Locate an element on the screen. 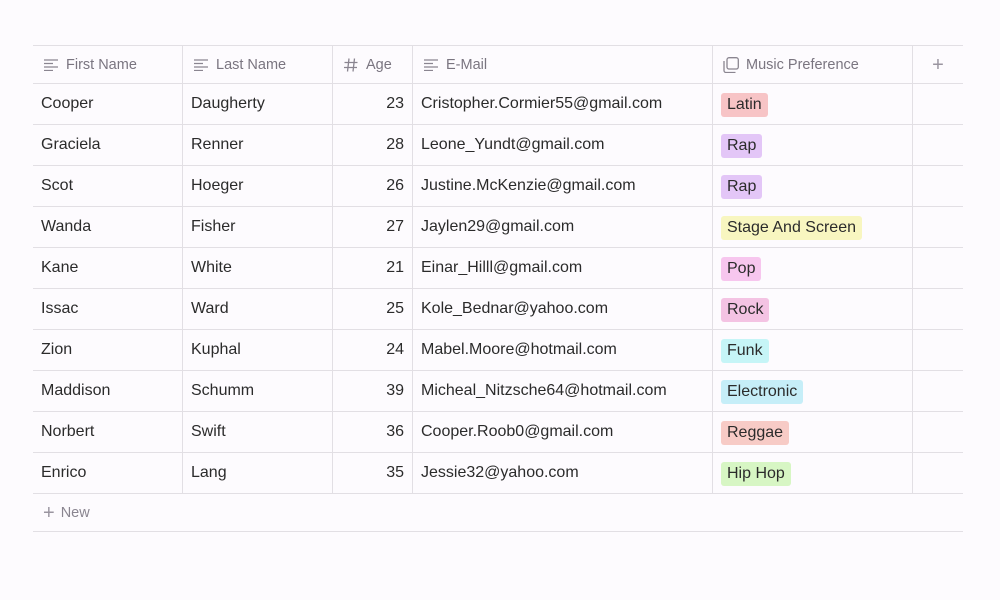  add-row-button: + New is located at coordinates (498, 513).